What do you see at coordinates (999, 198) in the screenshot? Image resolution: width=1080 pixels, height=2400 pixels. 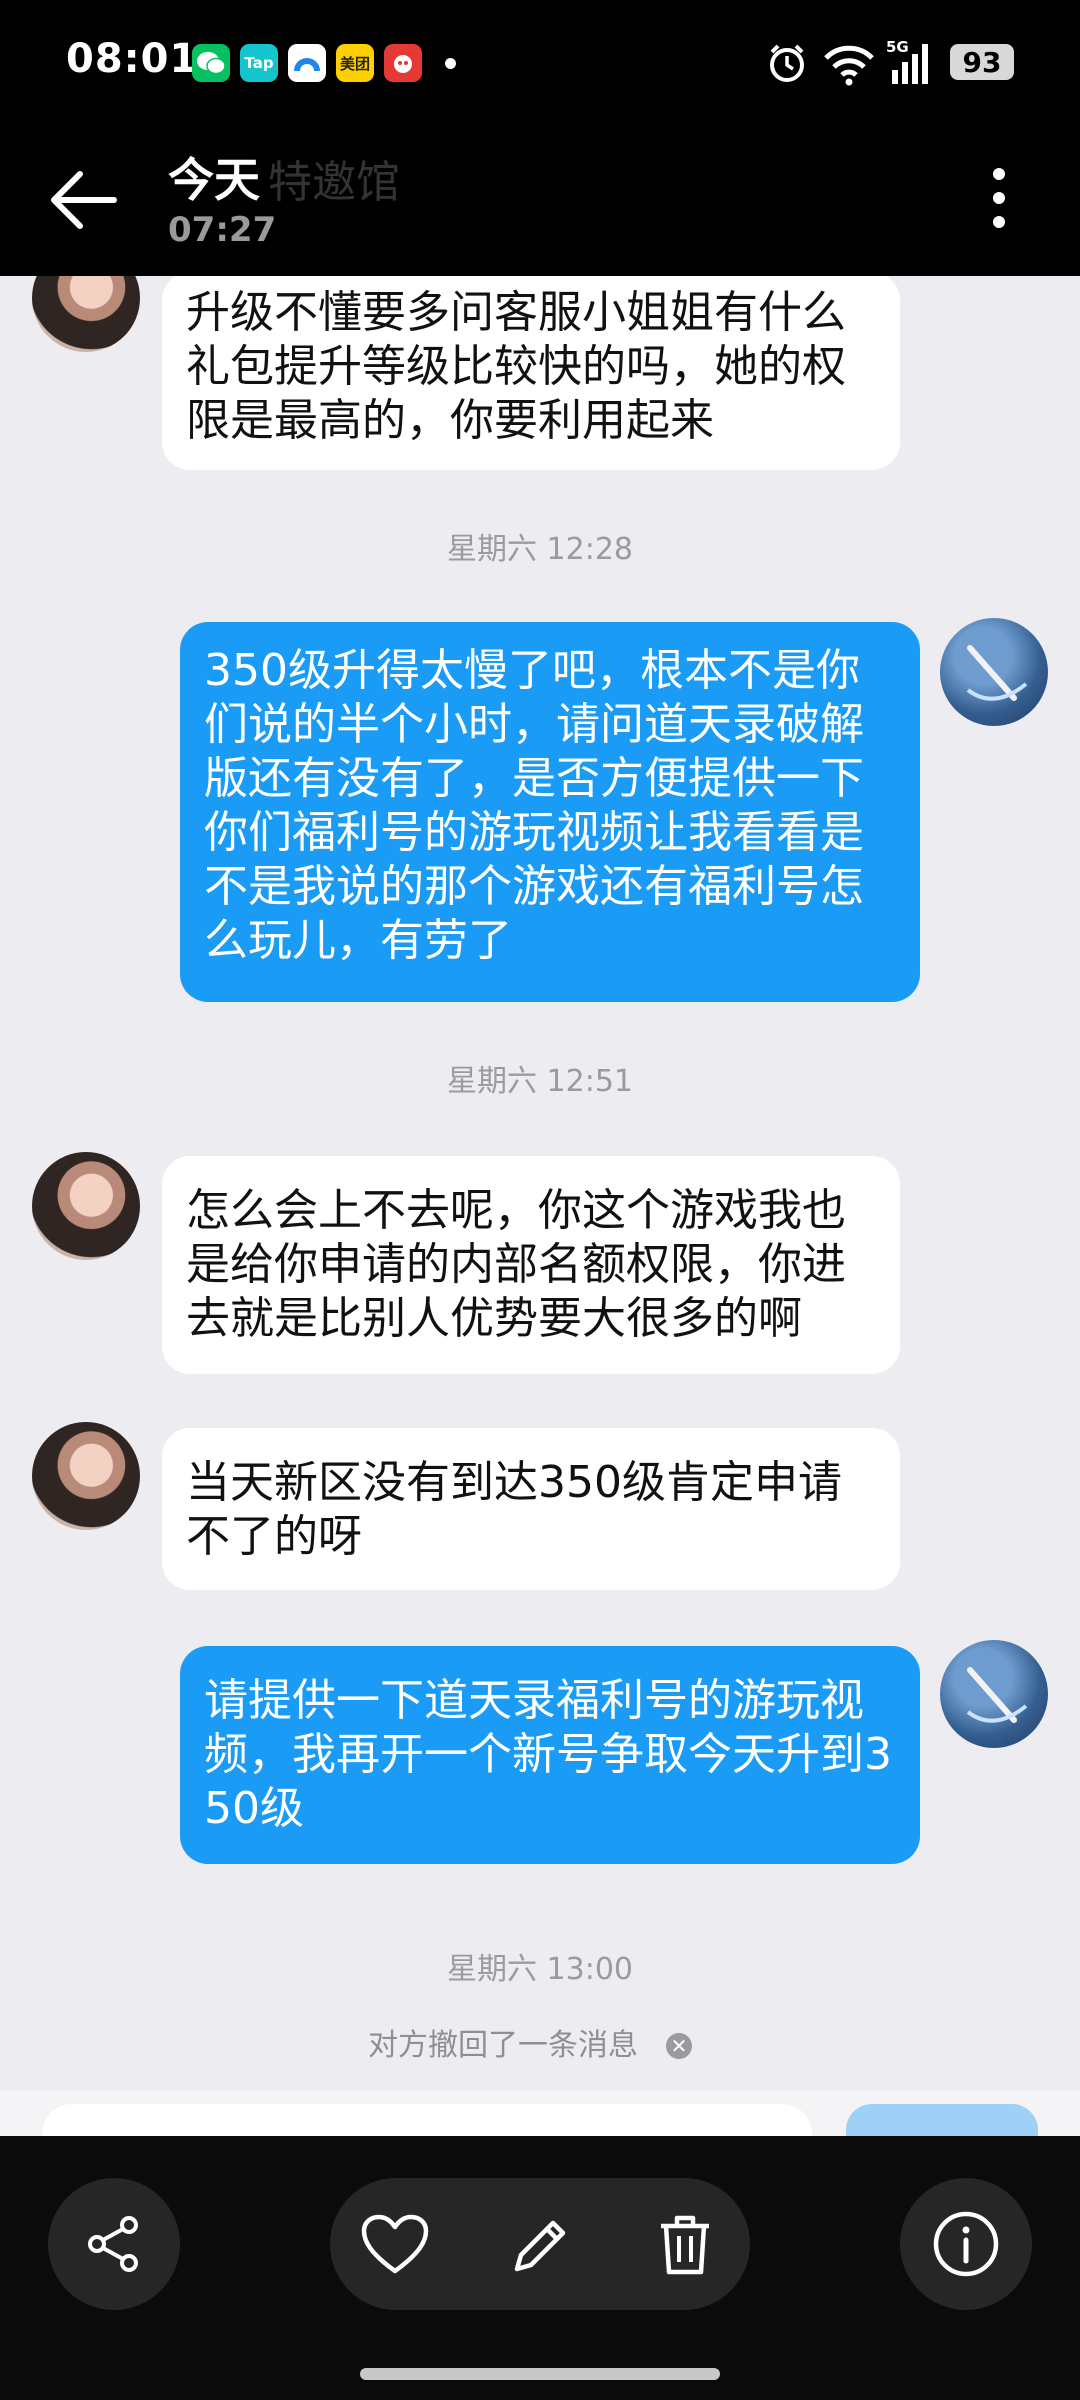 I see `more-icon` at bounding box center [999, 198].